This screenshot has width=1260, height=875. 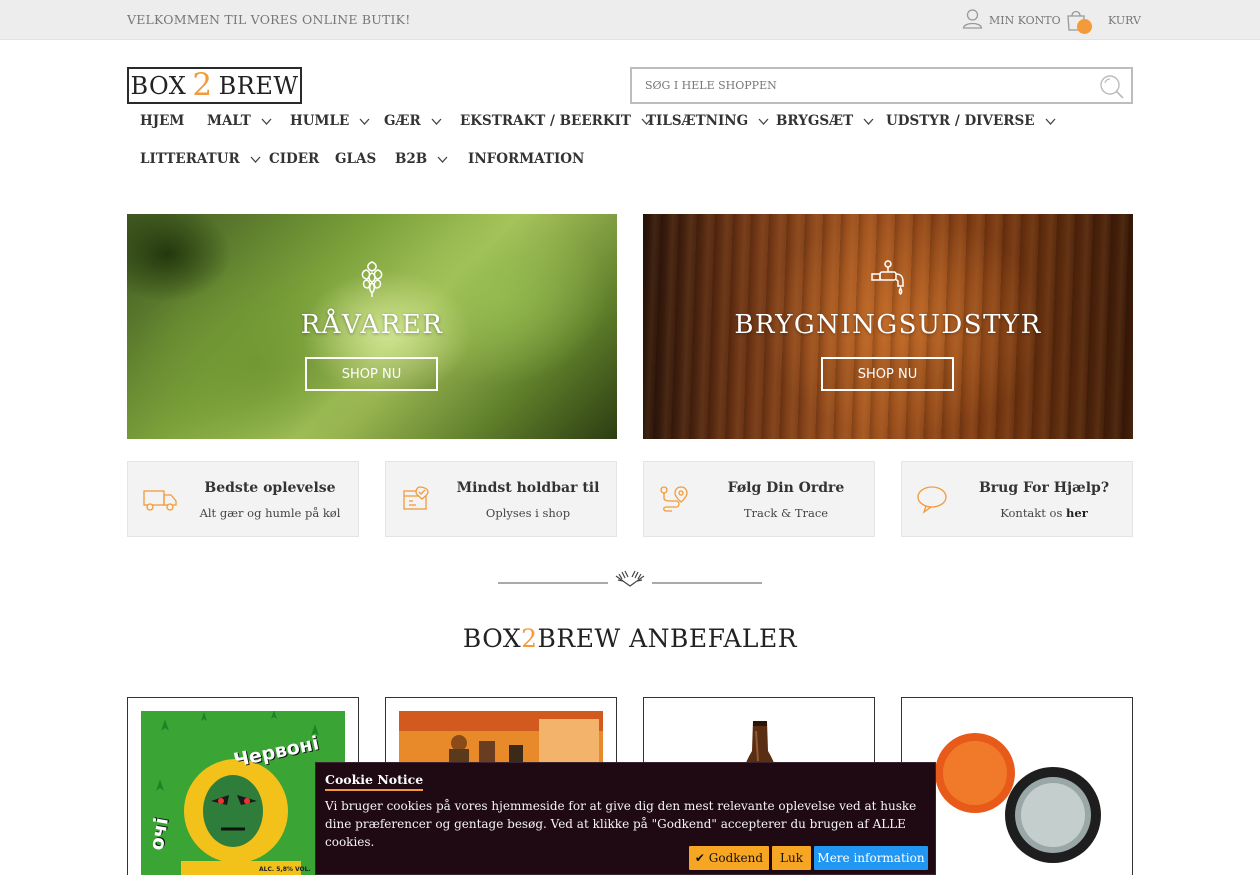 What do you see at coordinates (529, 638) in the screenshot?
I see `title-two: 2` at bounding box center [529, 638].